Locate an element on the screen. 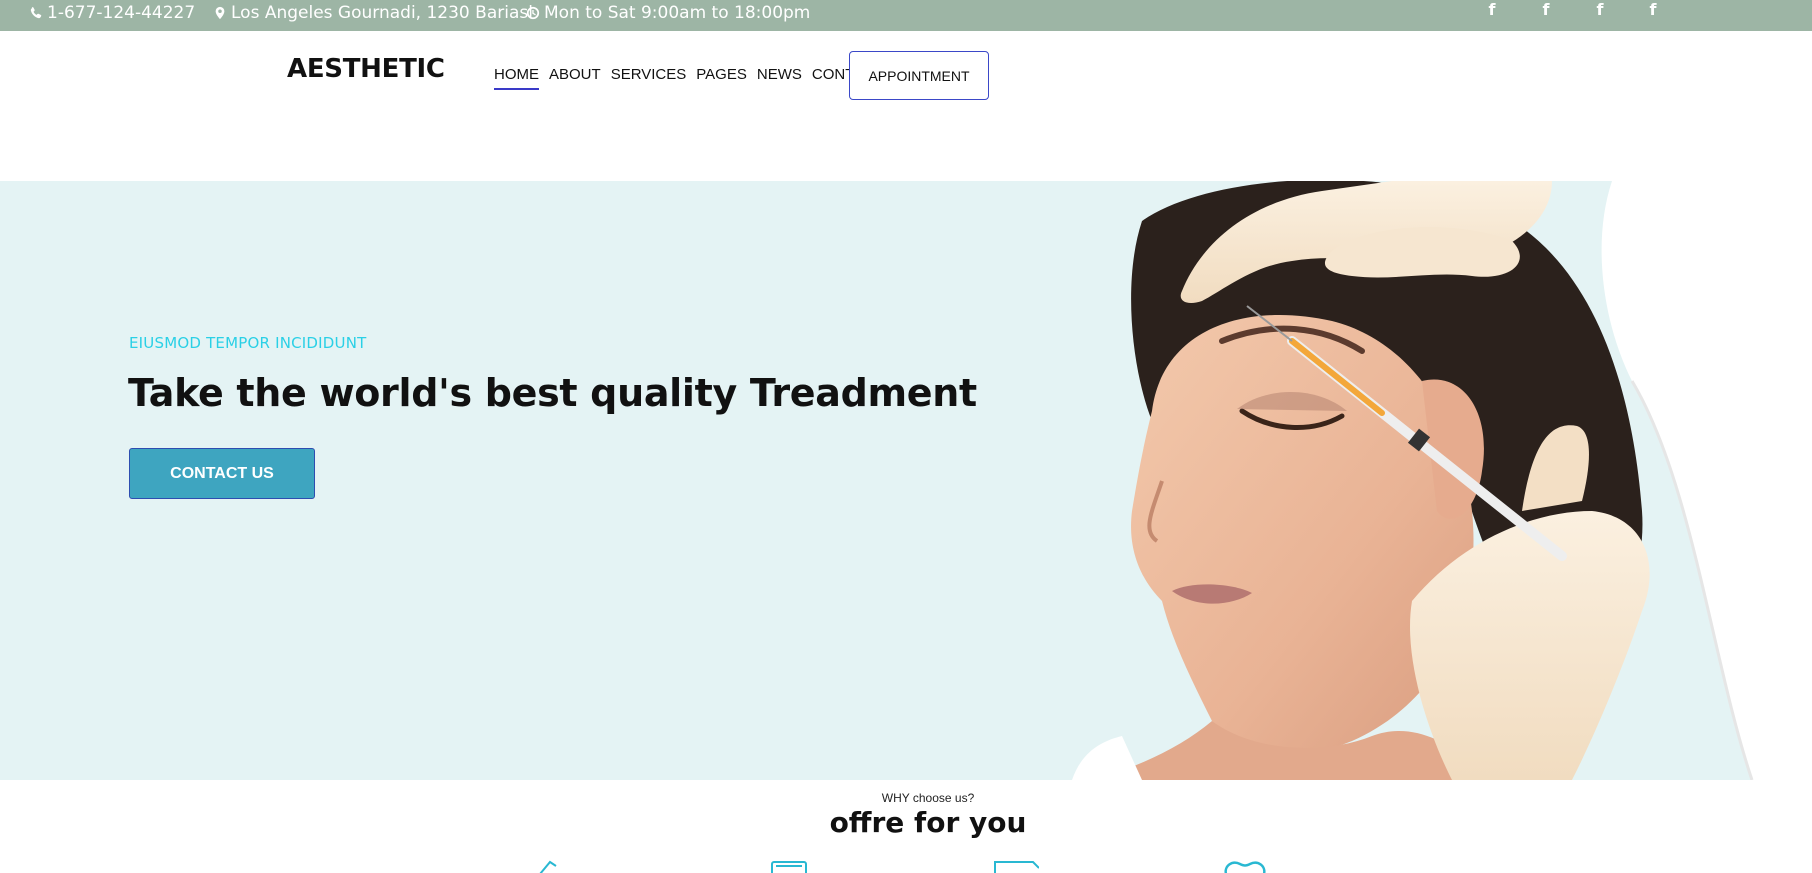 This screenshot has height=873, width=1812. syringe-icon is located at coordinates (548, 866).